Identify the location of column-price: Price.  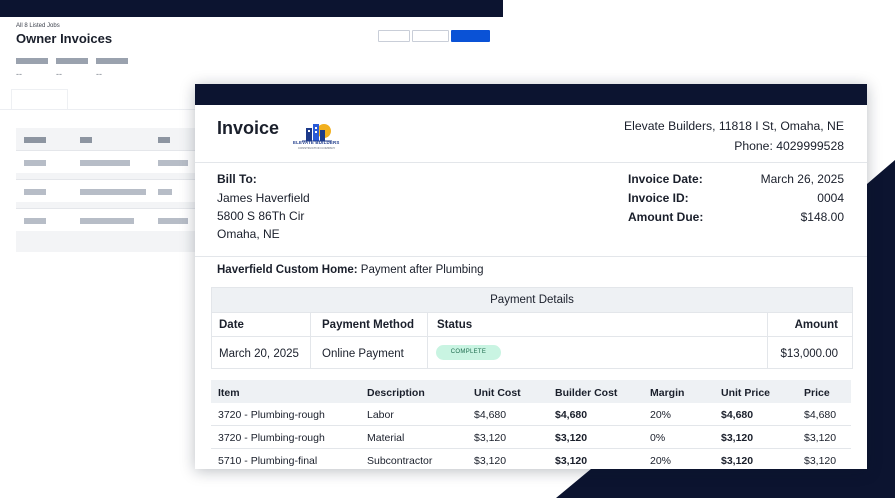
(817, 393).